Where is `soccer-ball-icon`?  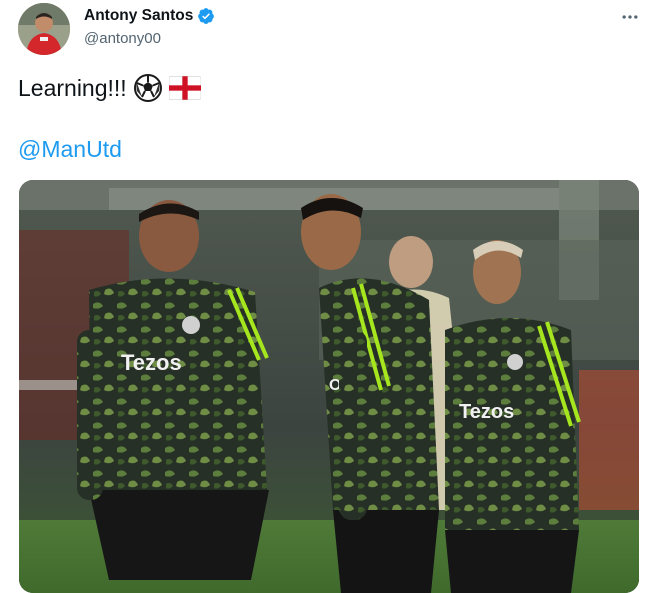
soccer-ball-icon is located at coordinates (147, 88).